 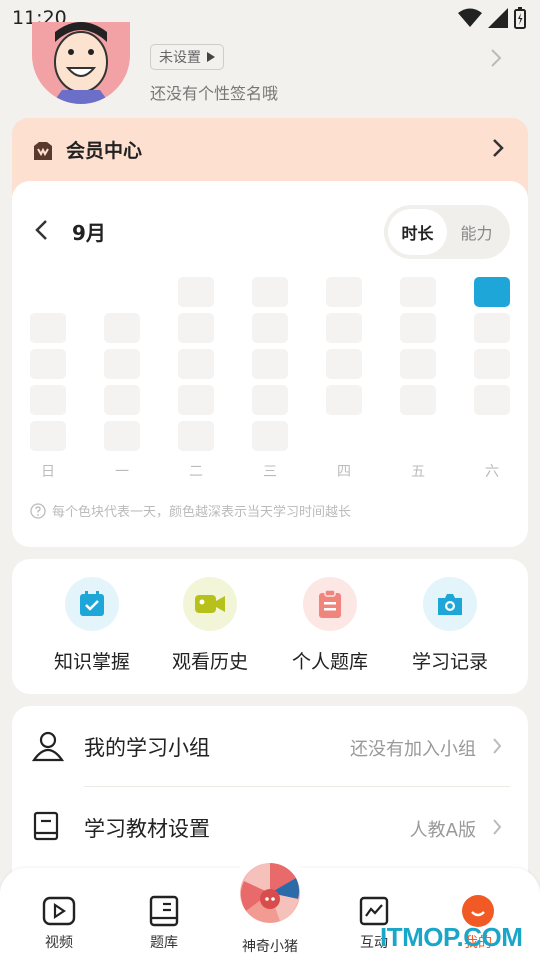 I want to click on pig-avatar-icon, so click(x=270, y=893).